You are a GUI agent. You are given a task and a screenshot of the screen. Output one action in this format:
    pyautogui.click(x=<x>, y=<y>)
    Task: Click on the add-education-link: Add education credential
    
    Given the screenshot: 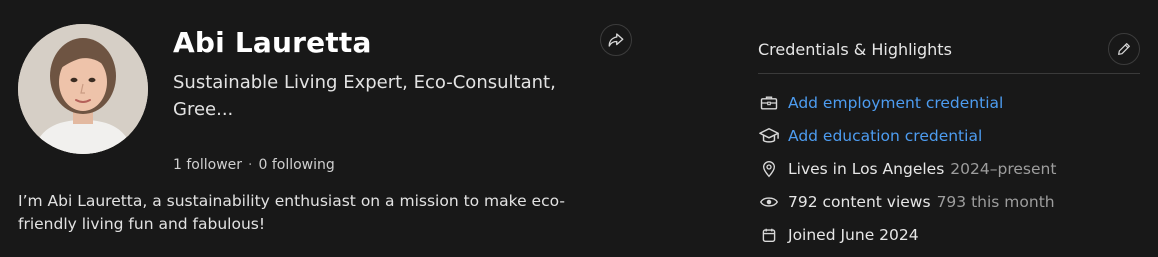 What is the action you would take?
    pyautogui.click(x=885, y=136)
    